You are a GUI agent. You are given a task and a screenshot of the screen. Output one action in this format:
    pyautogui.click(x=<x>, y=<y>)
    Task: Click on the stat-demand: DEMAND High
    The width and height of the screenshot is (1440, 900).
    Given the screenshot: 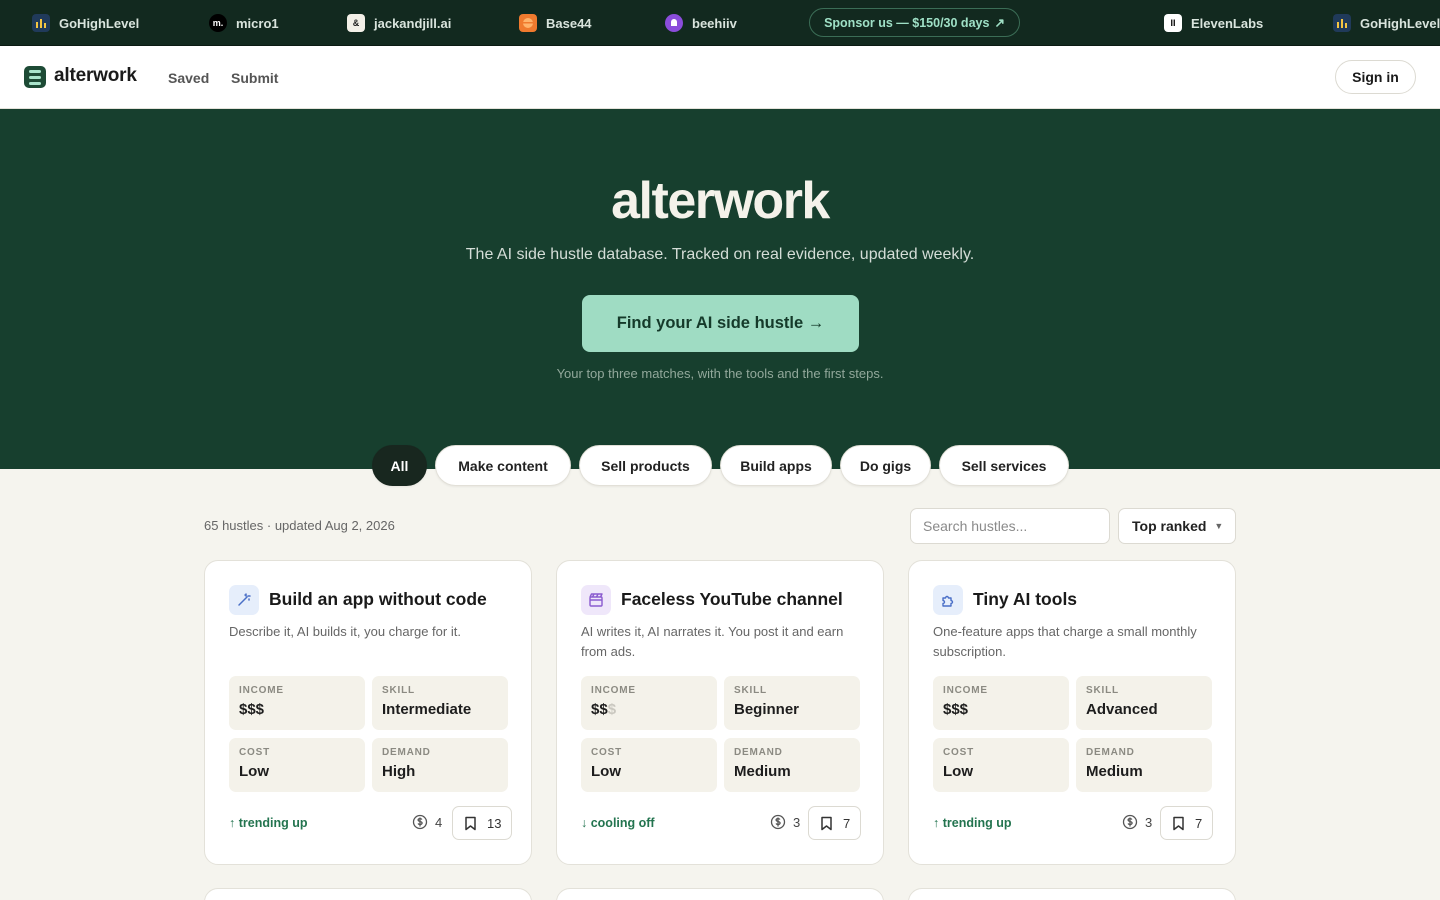 What is the action you would take?
    pyautogui.click(x=440, y=765)
    